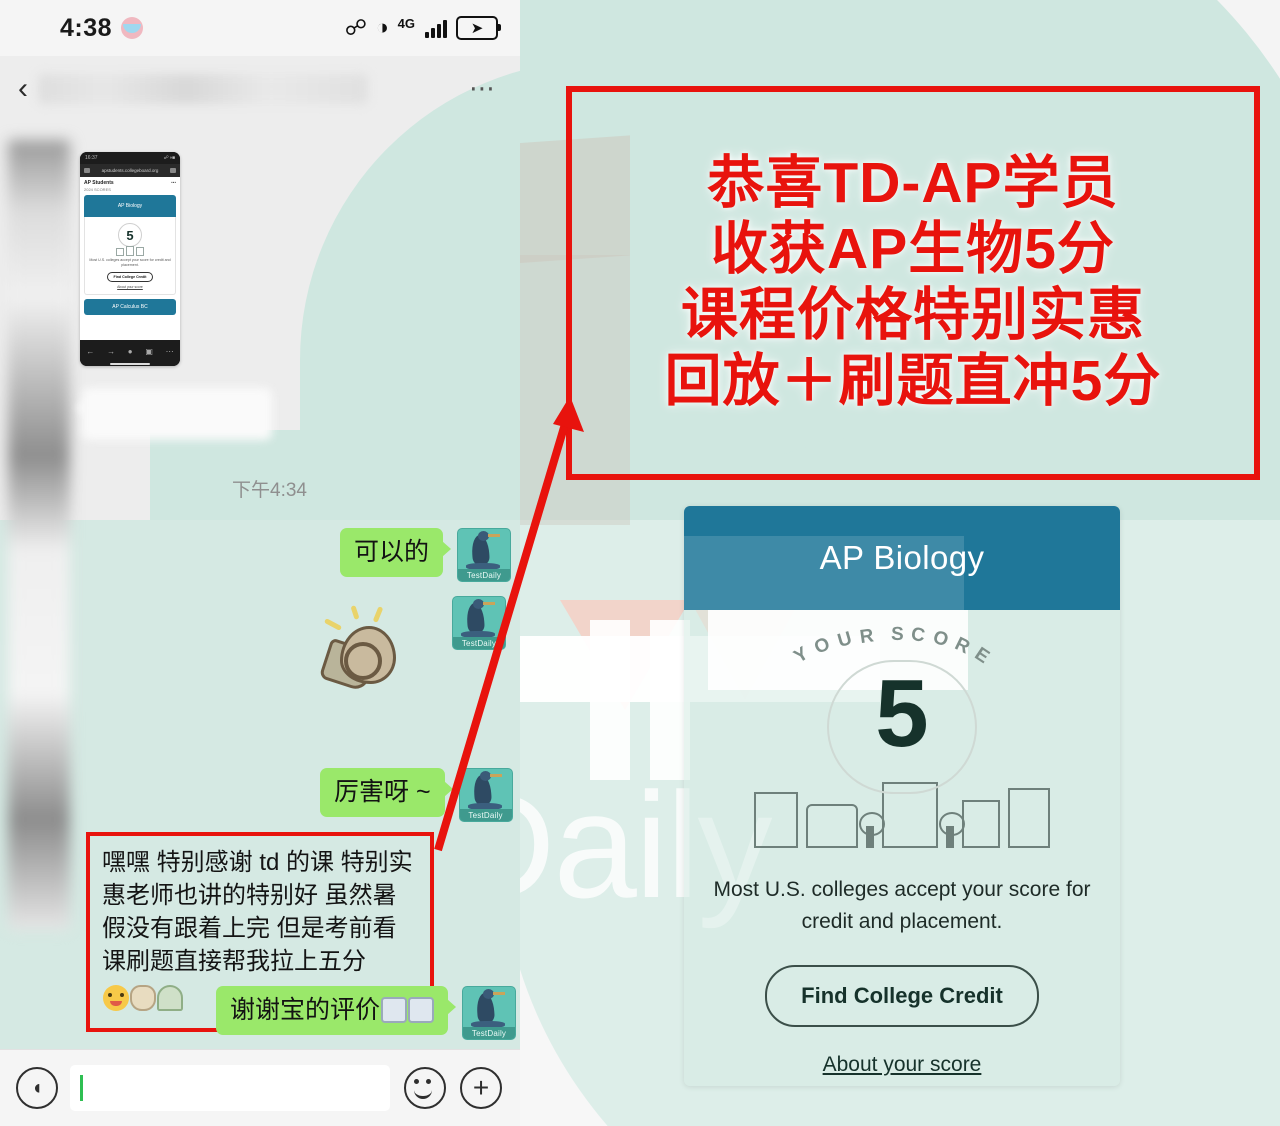  What do you see at coordinates (422, 27) in the screenshot?
I see `status-icons: ☍ ◑ 4G ➤` at bounding box center [422, 27].